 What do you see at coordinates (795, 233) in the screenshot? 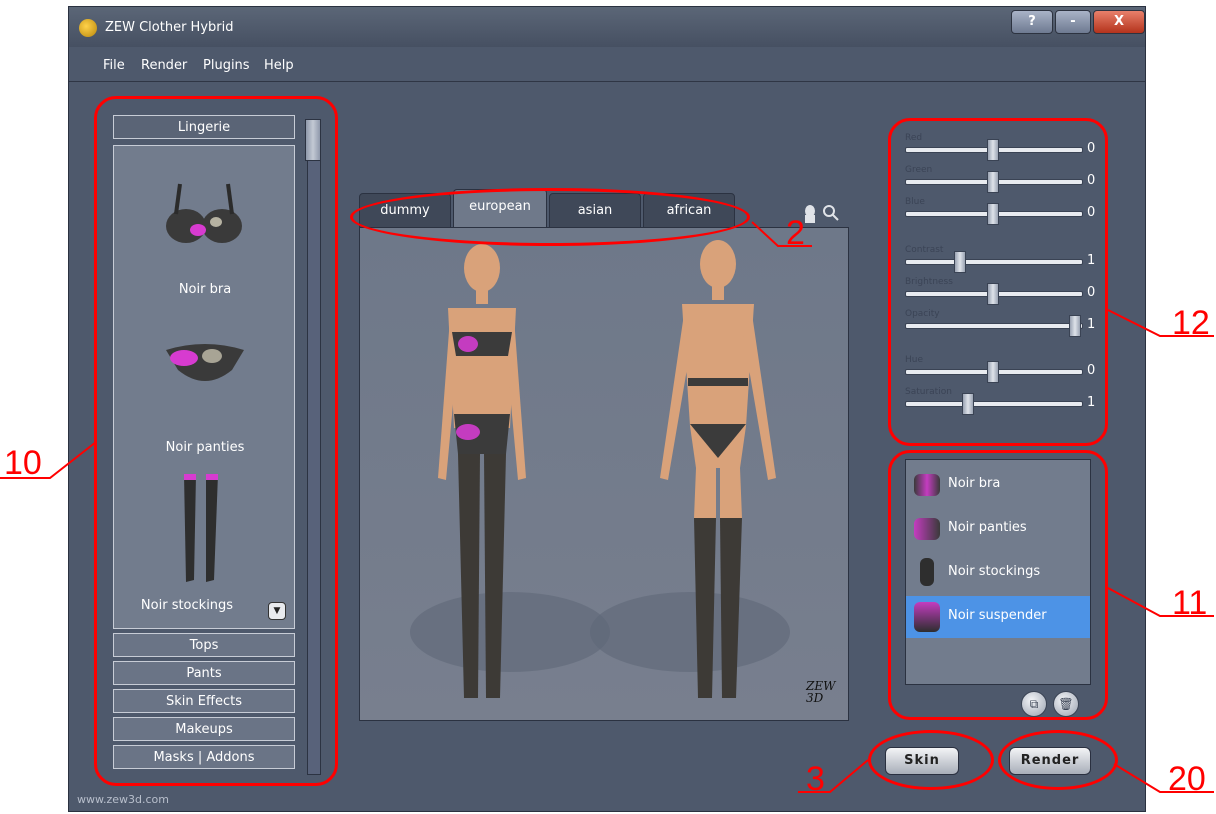
I see `callout-2: 2` at bounding box center [795, 233].